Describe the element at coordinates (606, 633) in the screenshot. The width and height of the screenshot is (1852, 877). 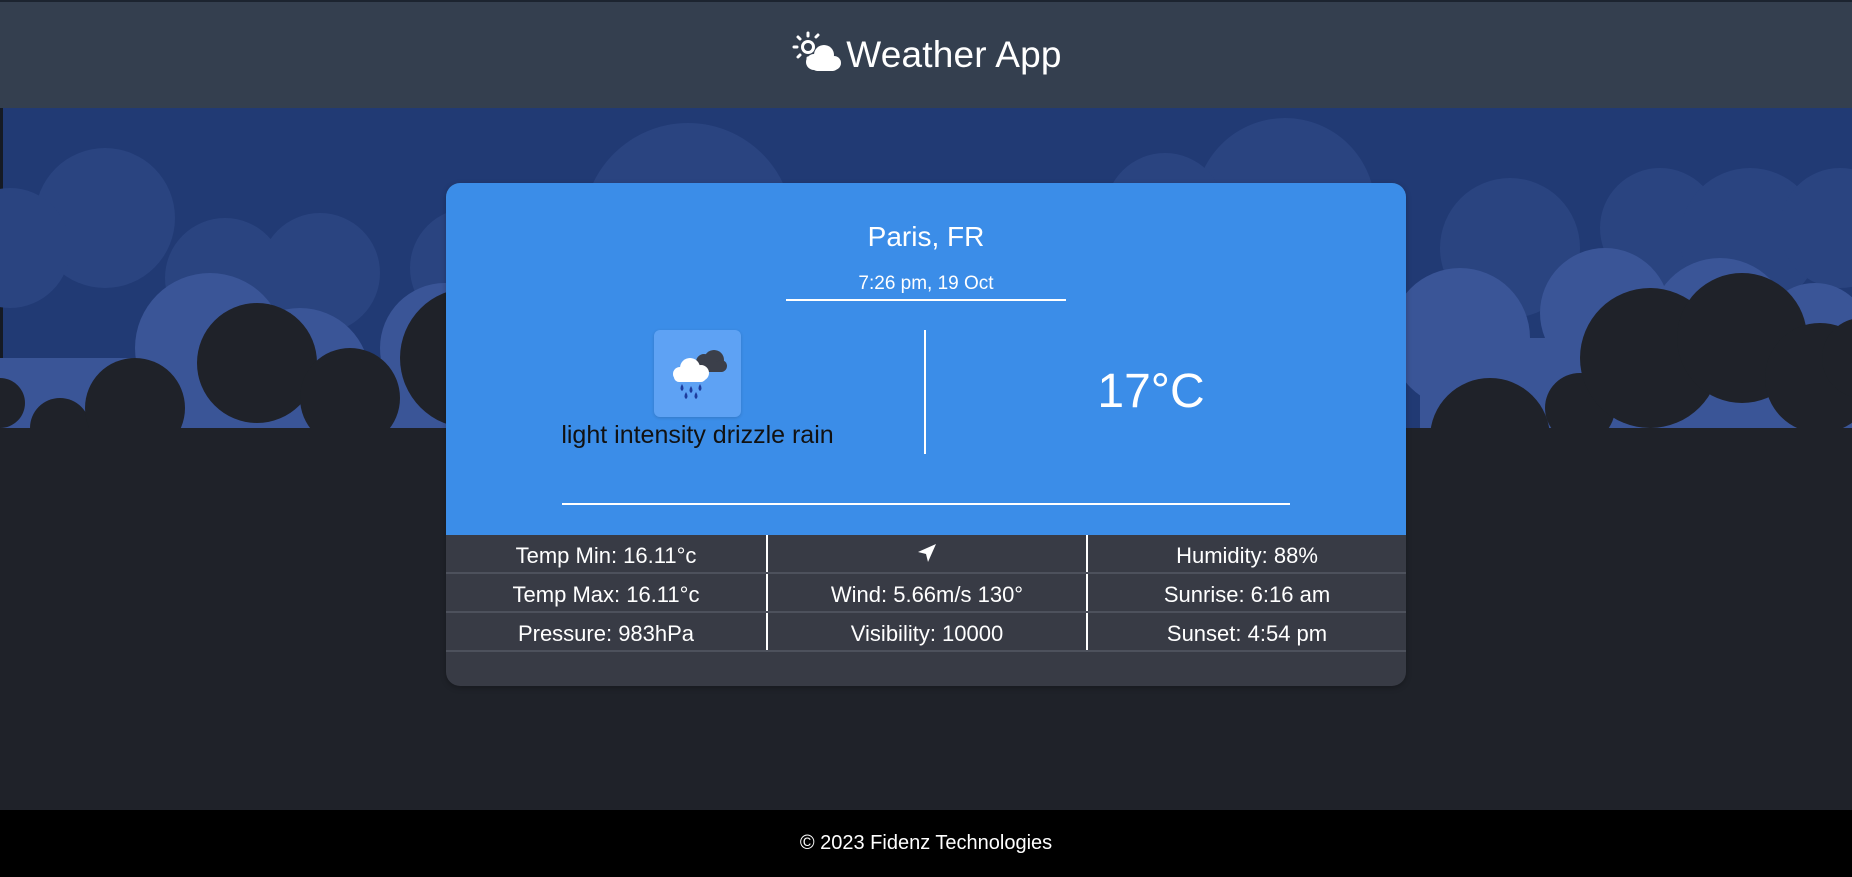
I see `pressure: Pressure: 983hPa` at that location.